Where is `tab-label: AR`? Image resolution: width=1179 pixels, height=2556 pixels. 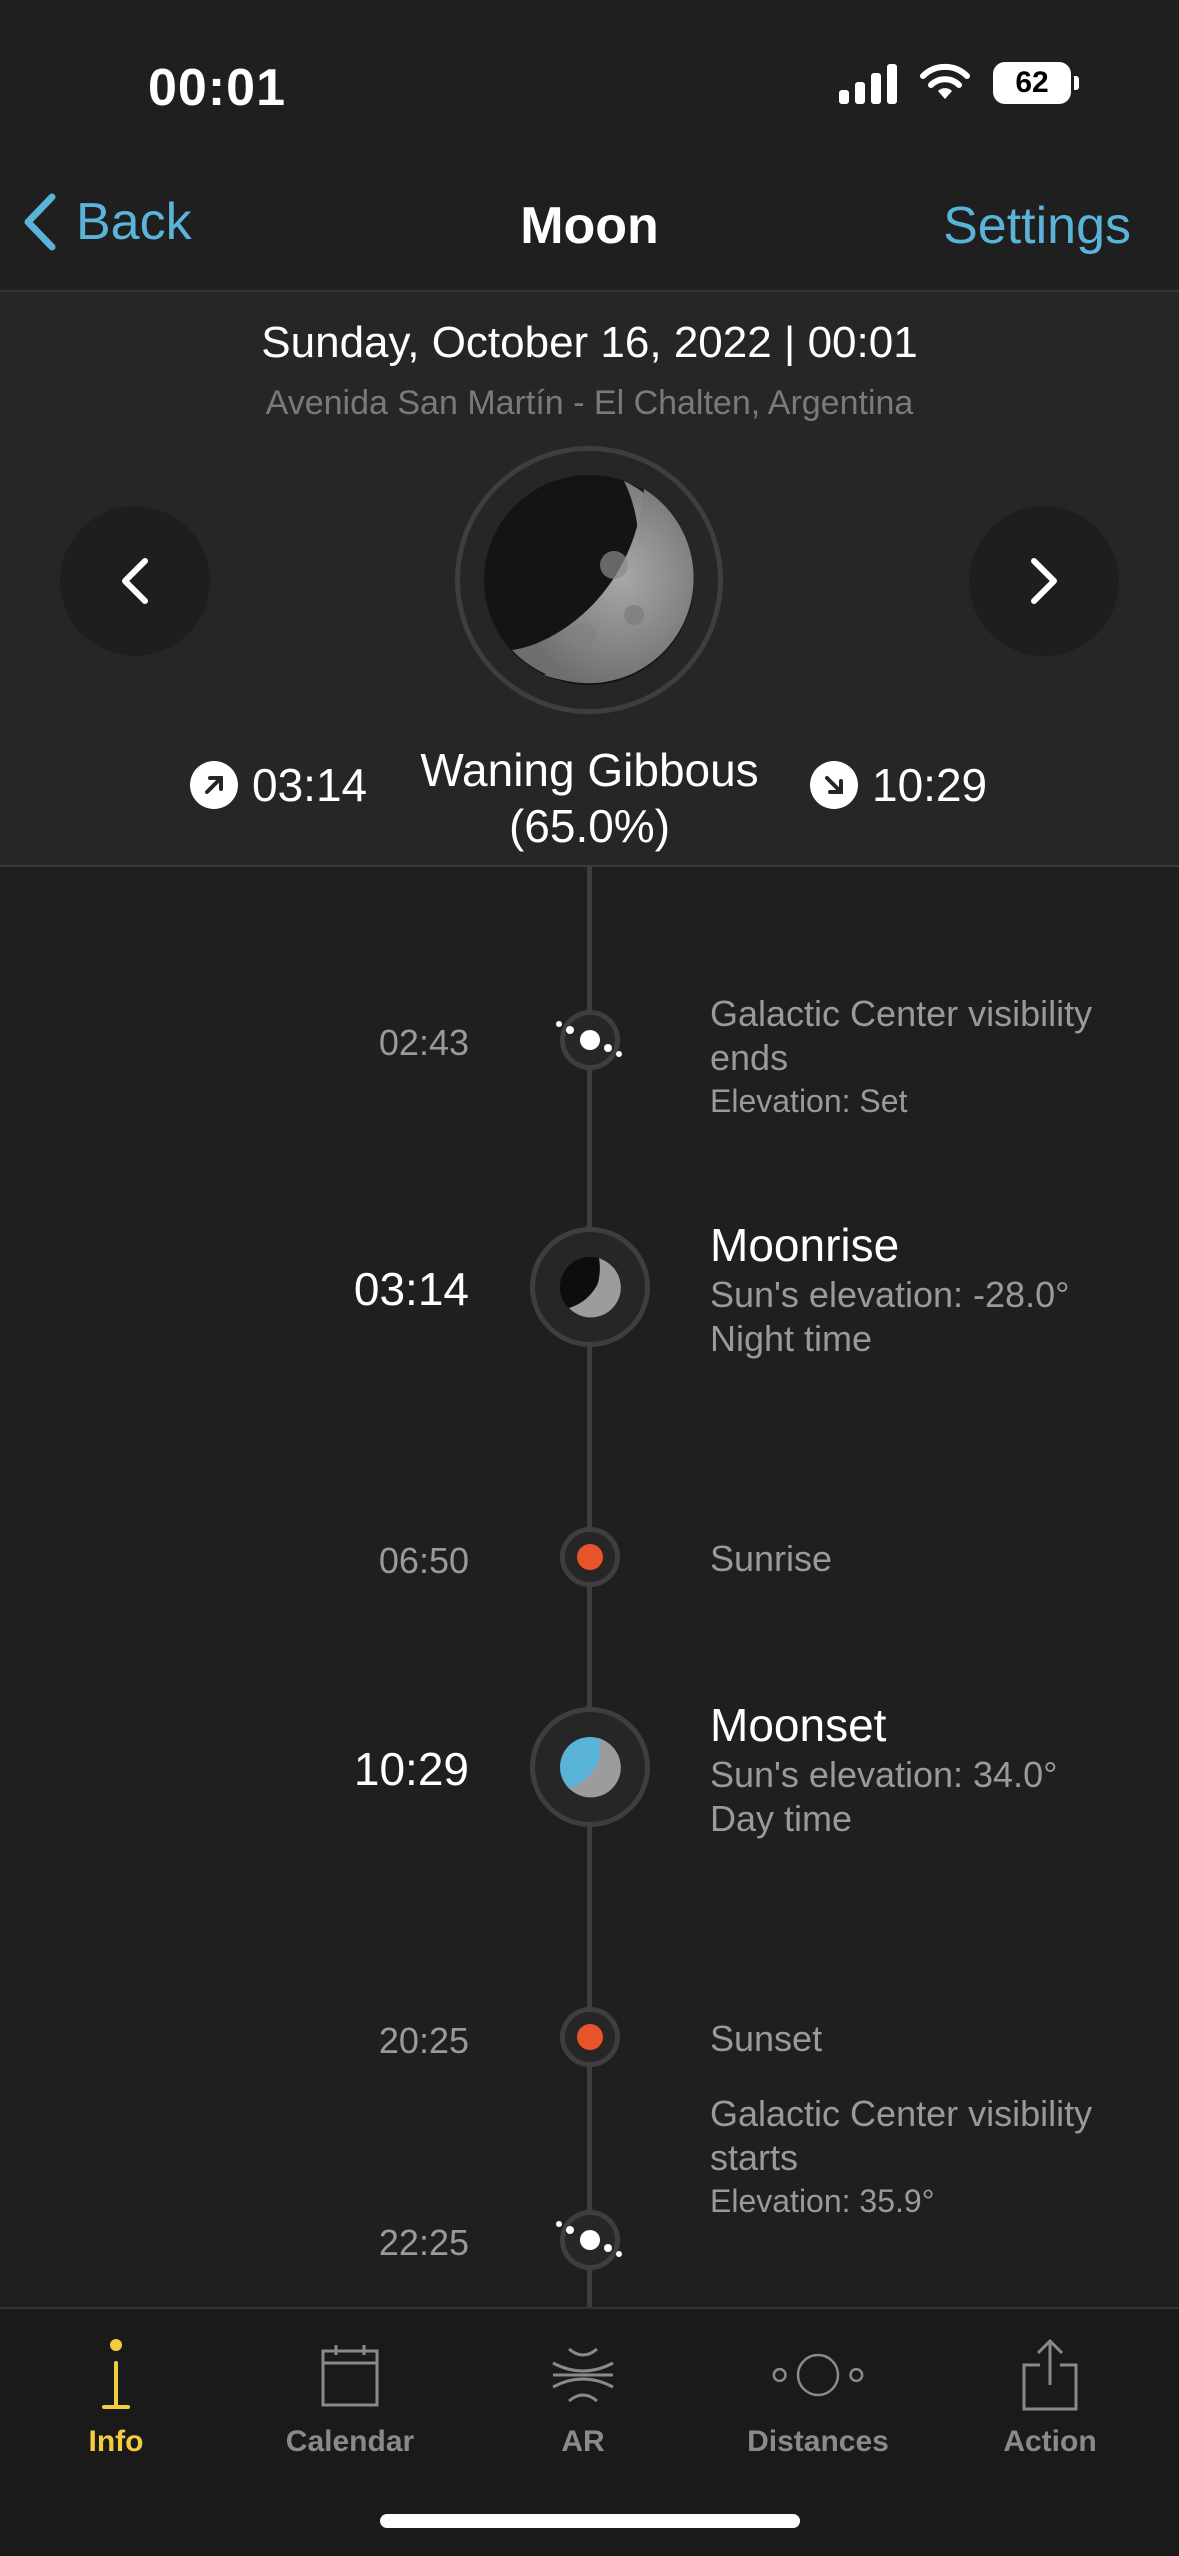 tab-label: AR is located at coordinates (583, 2441).